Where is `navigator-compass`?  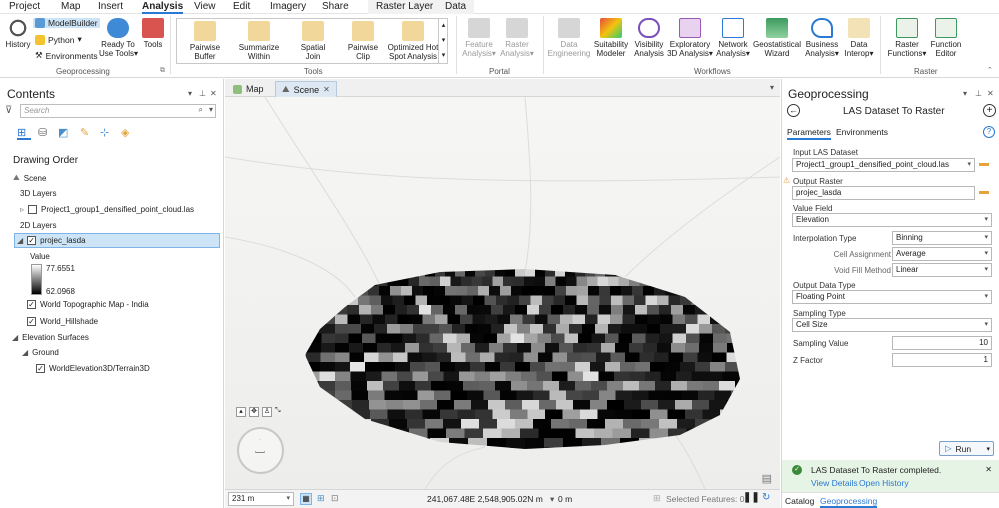
navigator-compass is located at coordinates (260, 450).